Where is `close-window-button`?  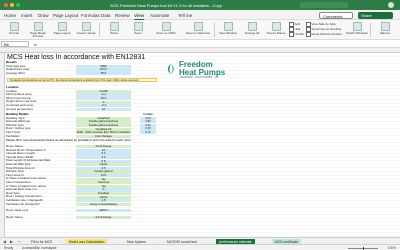
close-window-button is located at coordinates (6, 5).